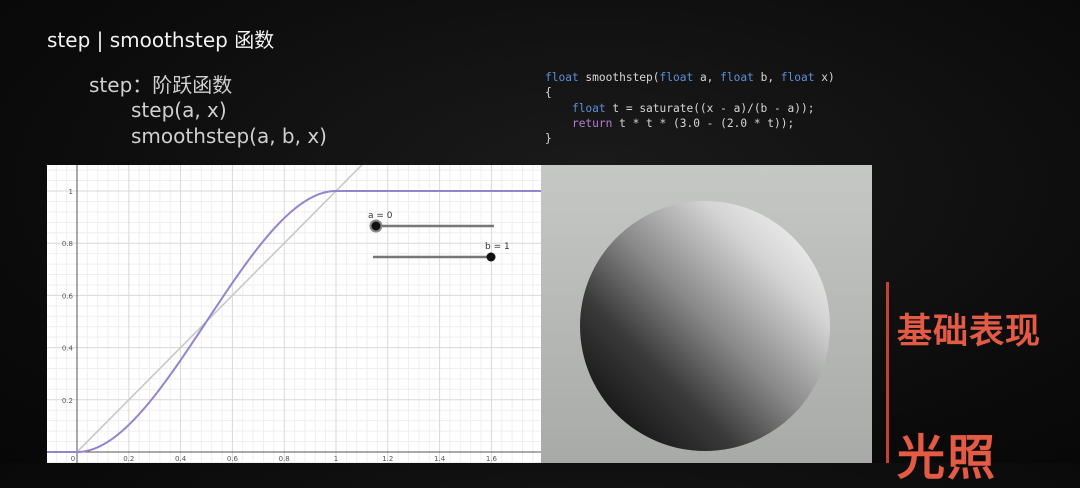 This screenshot has width=1080, height=488. Describe the element at coordinates (548, 93) in the screenshot. I see `code-line: {` at that location.